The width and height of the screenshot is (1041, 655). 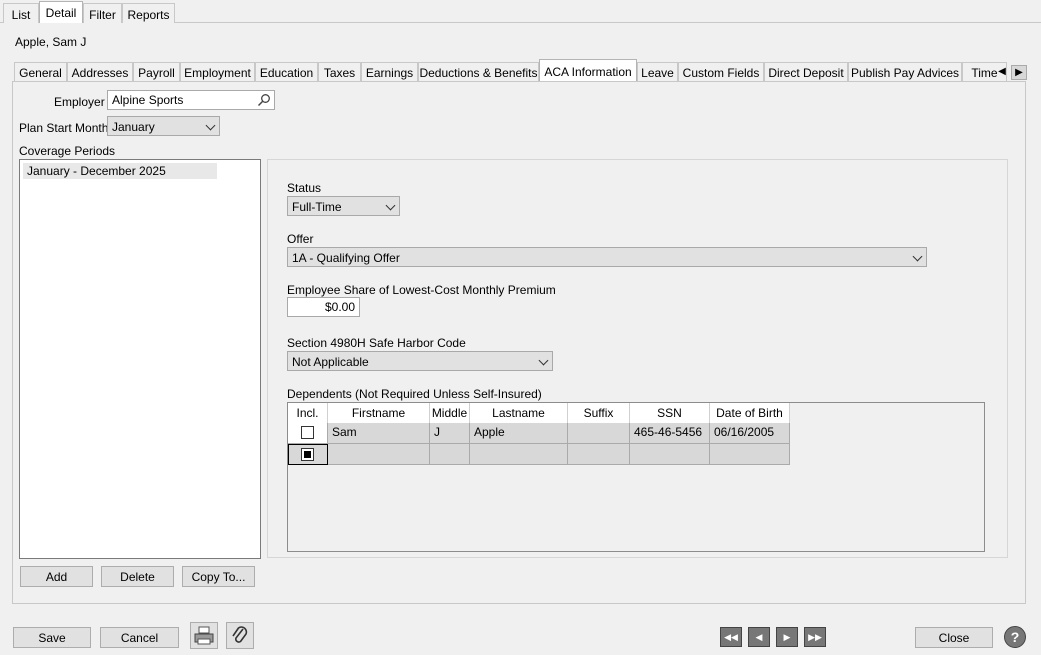 I want to click on tab-detail: Detail, so click(x=61, y=12).